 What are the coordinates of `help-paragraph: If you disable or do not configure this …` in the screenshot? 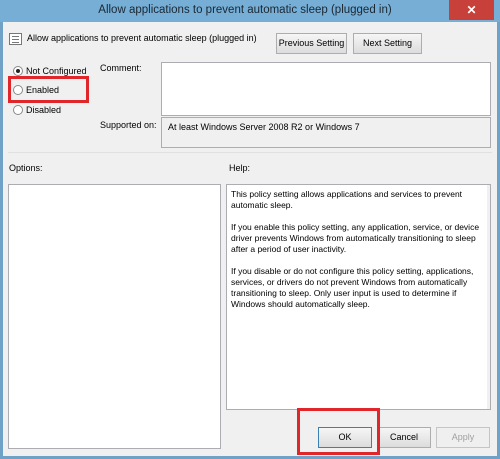 It's located at (352, 287).